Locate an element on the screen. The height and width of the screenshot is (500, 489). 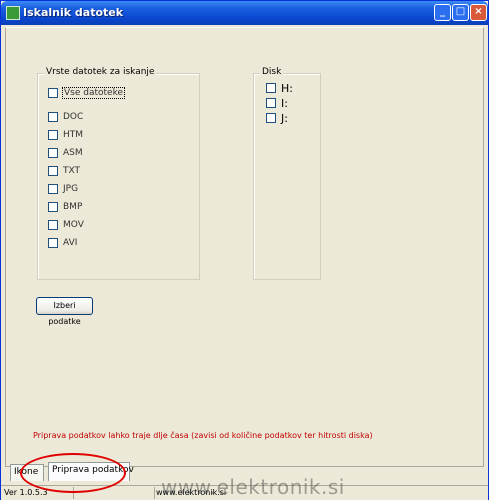
title-bar: Iskalnik datotek _ □ × is located at coordinates (244, 13).